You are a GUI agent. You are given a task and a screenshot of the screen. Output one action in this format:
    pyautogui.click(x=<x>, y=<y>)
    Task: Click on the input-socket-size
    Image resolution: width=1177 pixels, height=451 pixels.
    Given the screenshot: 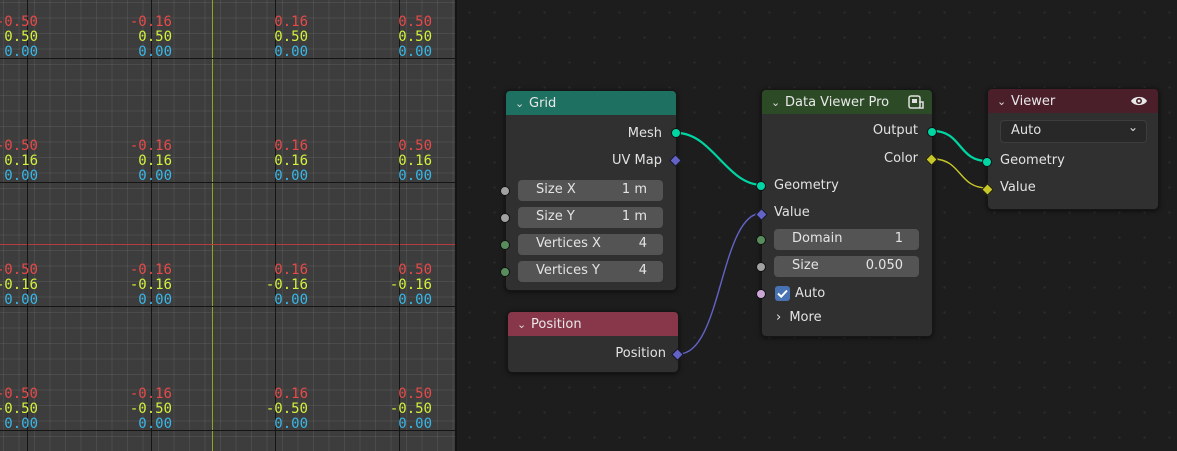 What is the action you would take?
    pyautogui.click(x=761, y=267)
    